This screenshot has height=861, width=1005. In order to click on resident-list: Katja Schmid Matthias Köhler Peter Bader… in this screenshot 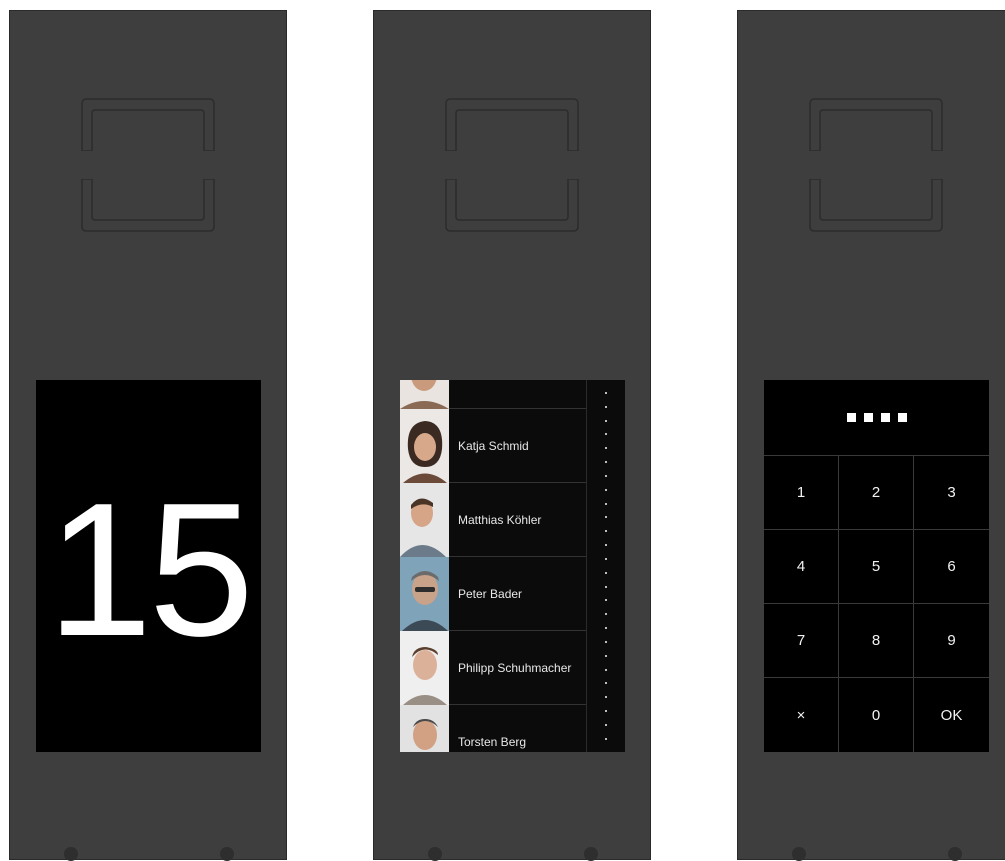, I will do `click(493, 566)`.